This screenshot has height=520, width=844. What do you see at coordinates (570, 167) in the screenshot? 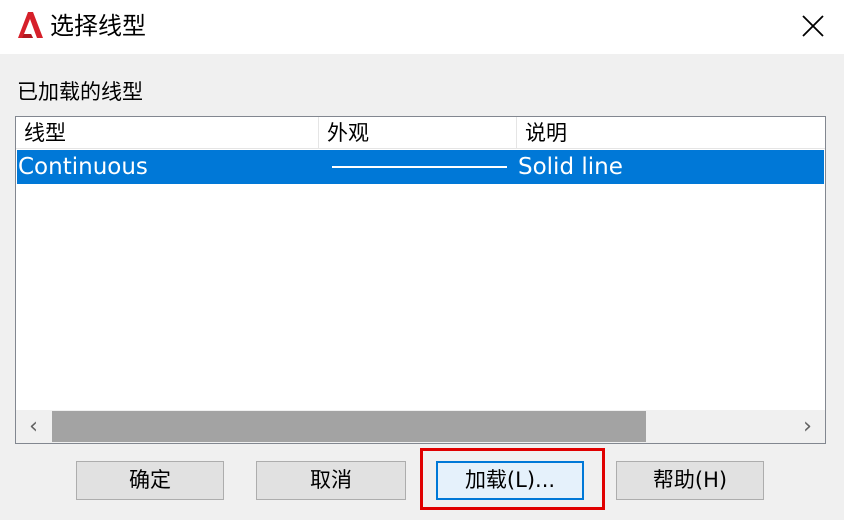
I see `linetype-description-cell: Solid line` at bounding box center [570, 167].